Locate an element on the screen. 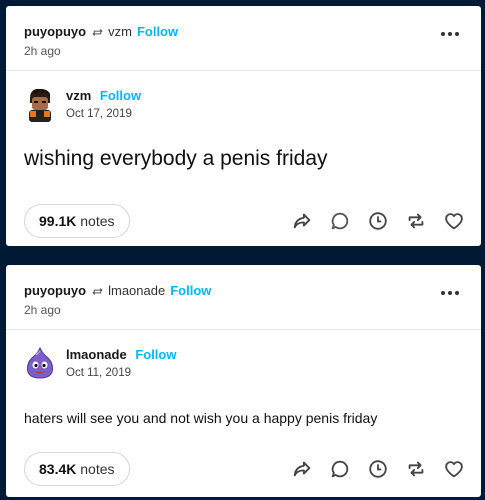  post-footer: 83.4K notes is located at coordinates (243, 469).